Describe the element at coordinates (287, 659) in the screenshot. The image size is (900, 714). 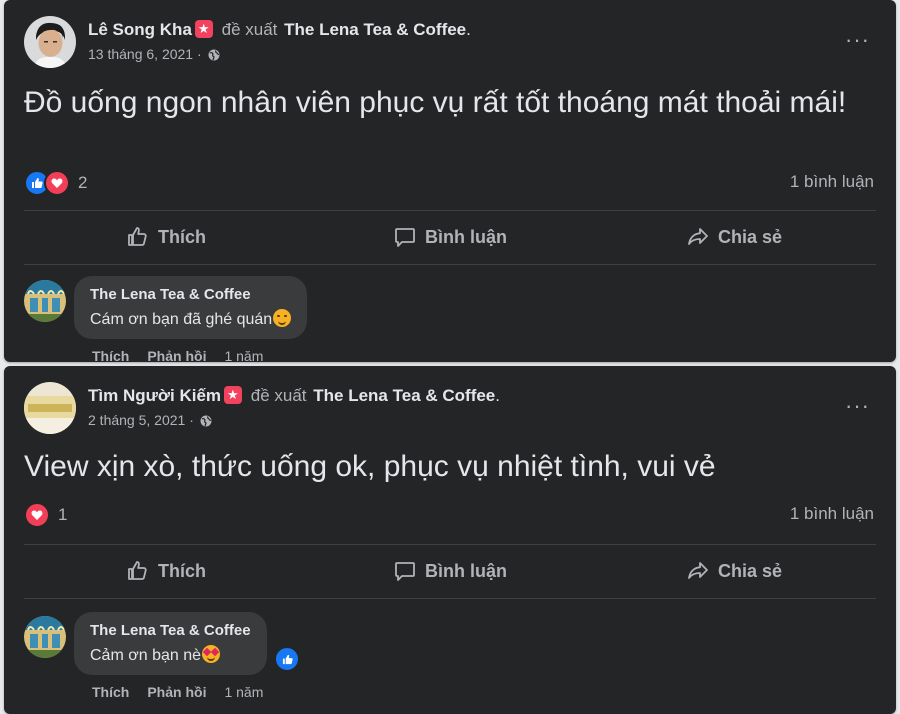
I see `like-icon` at that location.